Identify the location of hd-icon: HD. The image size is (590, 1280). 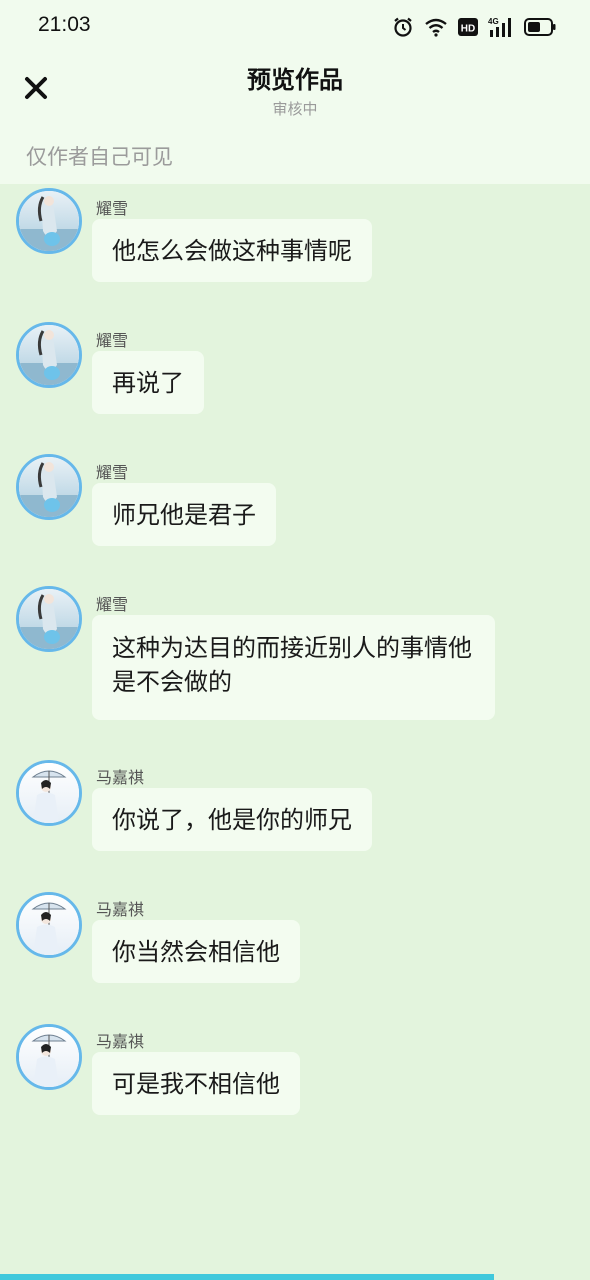
(468, 27).